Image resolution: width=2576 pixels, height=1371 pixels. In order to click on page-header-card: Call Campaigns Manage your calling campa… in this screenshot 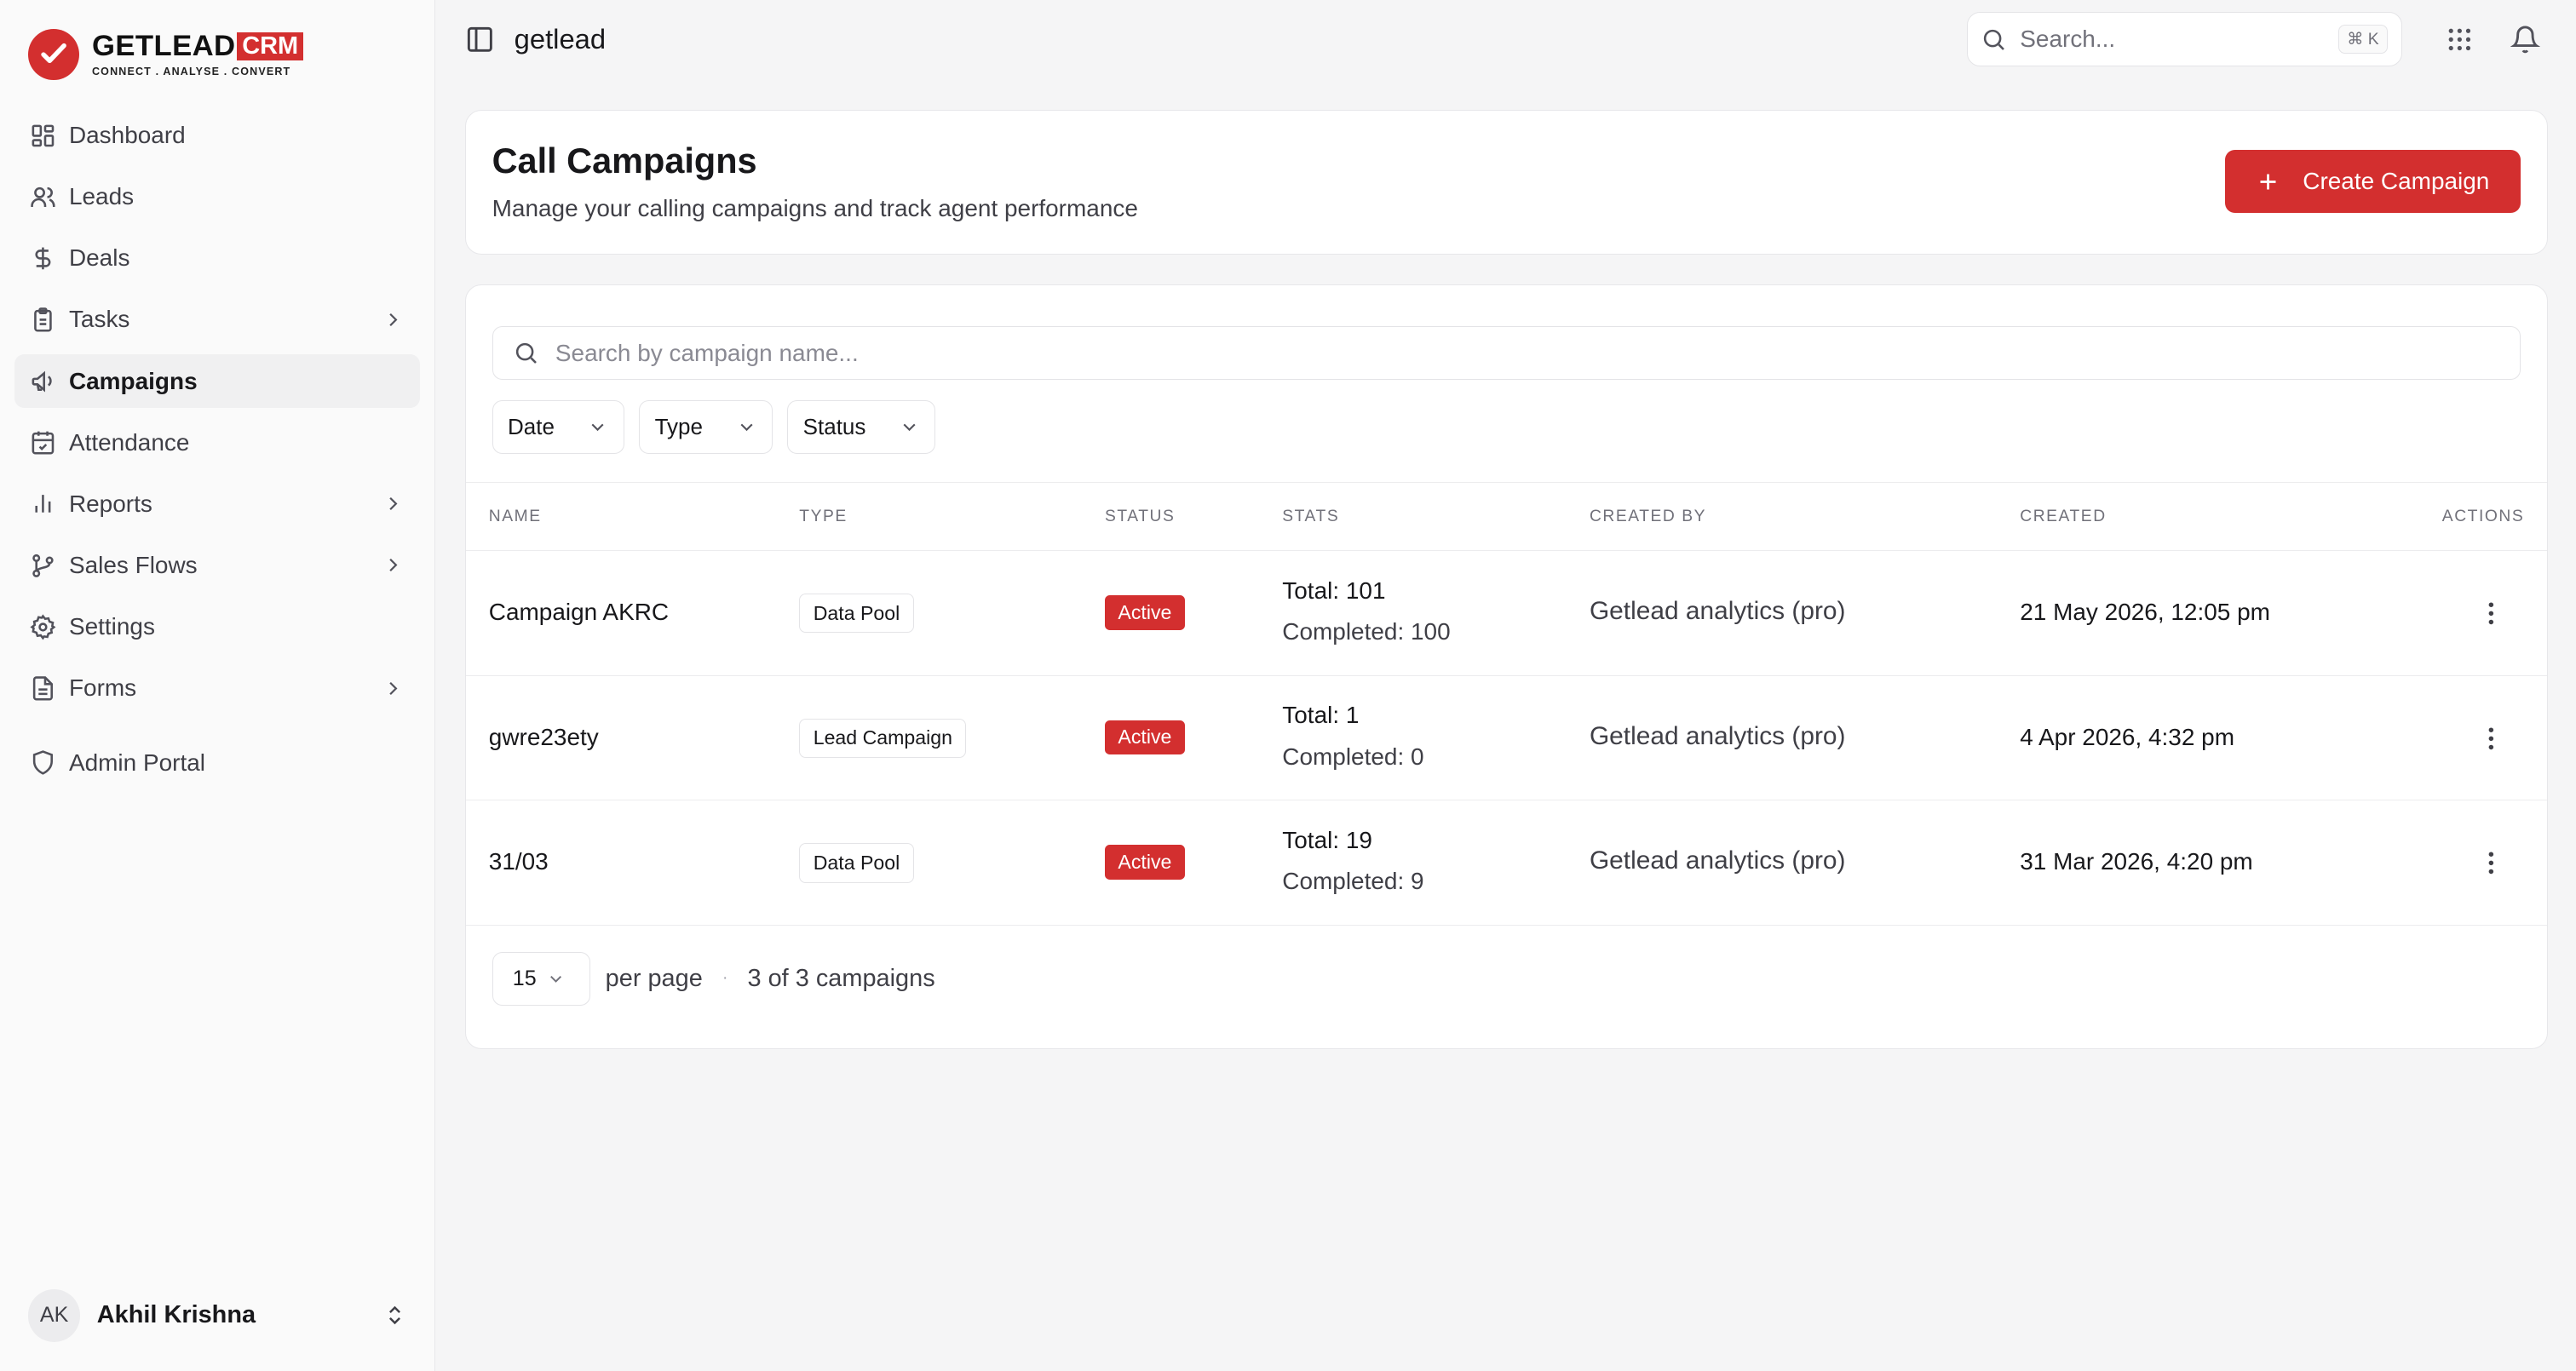, I will do `click(1507, 182)`.